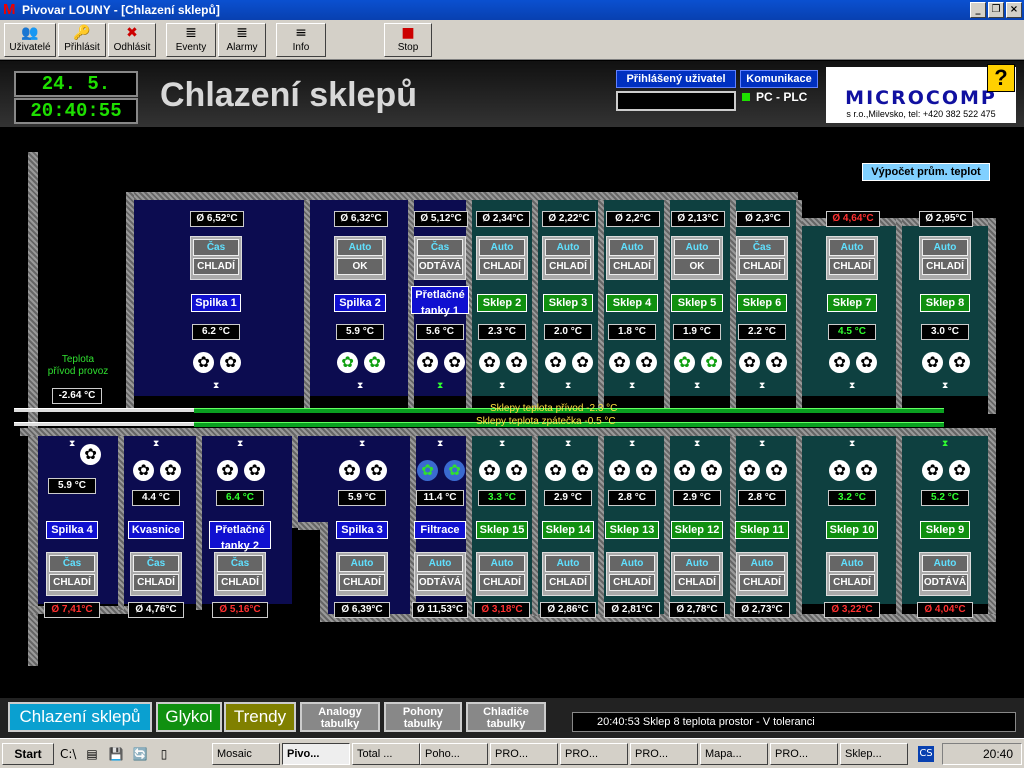 The image size is (1024, 768). Describe the element at coordinates (80, 717) in the screenshot. I see `nav-chlazeni: Chlazení sklepů` at that location.